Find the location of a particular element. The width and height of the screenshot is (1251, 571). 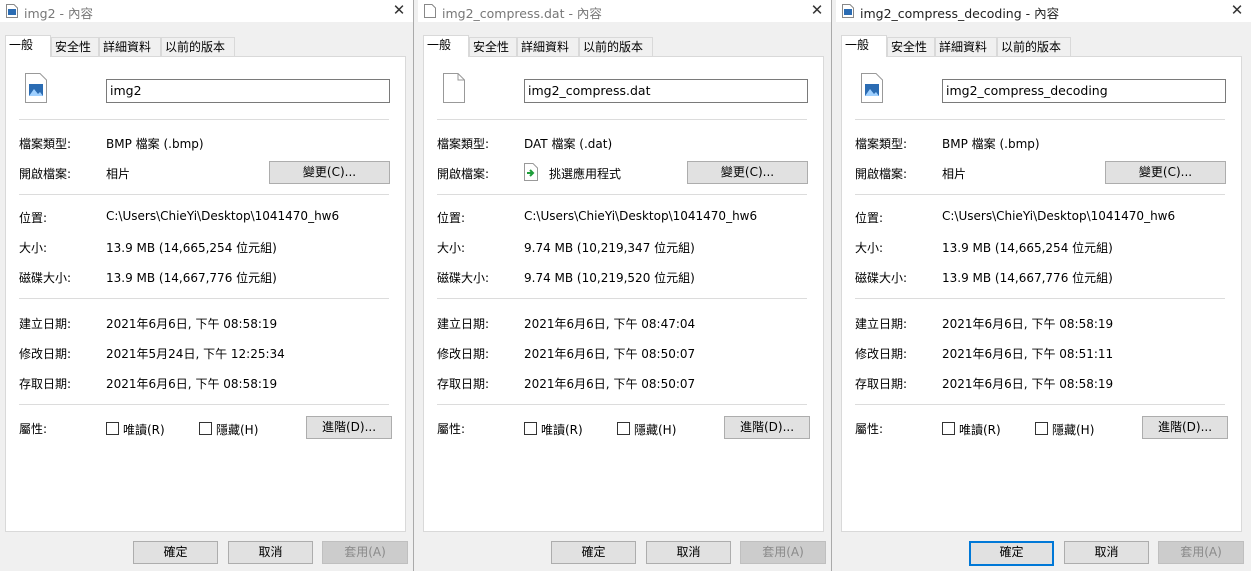

open-with-label: 開啟檔案: is located at coordinates (463, 174).